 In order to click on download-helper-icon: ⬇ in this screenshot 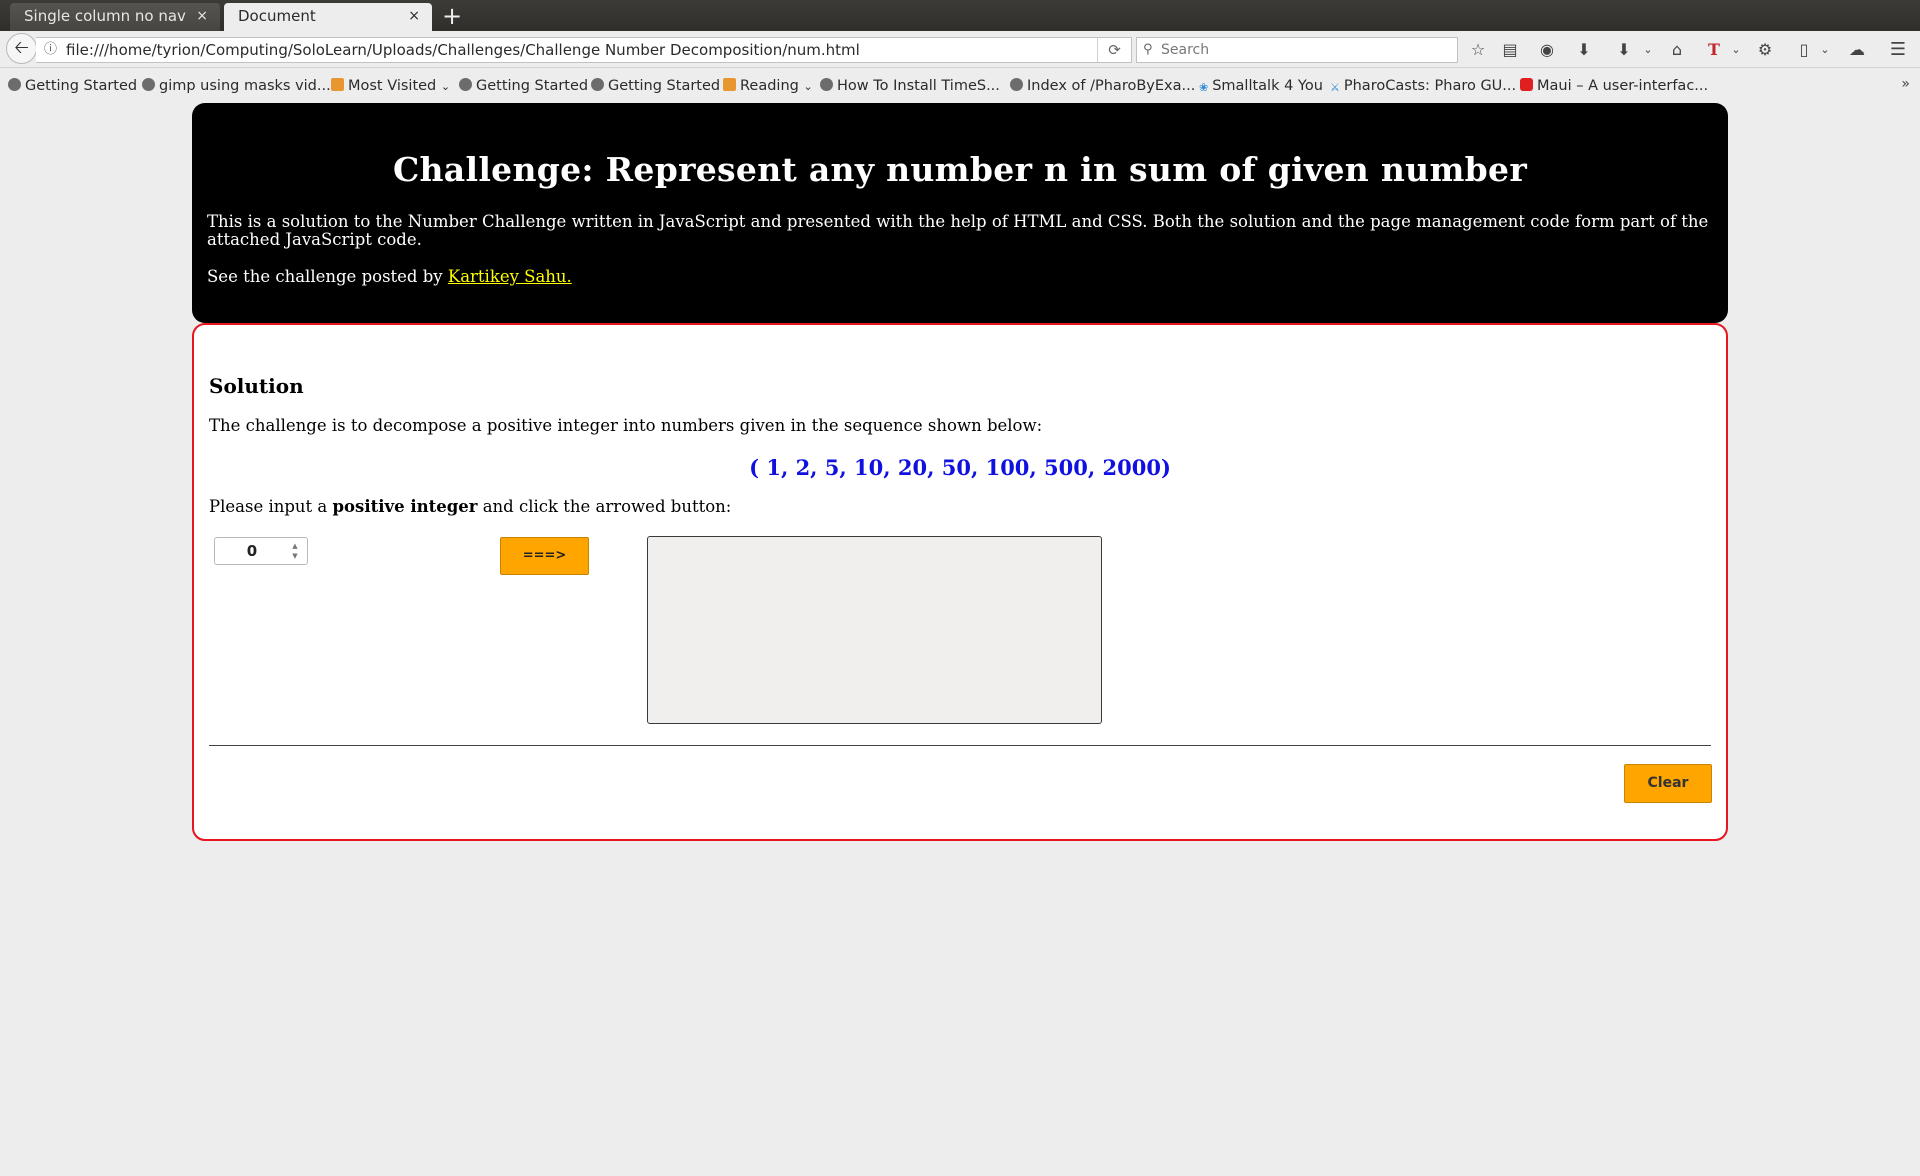, I will do `click(1624, 50)`.